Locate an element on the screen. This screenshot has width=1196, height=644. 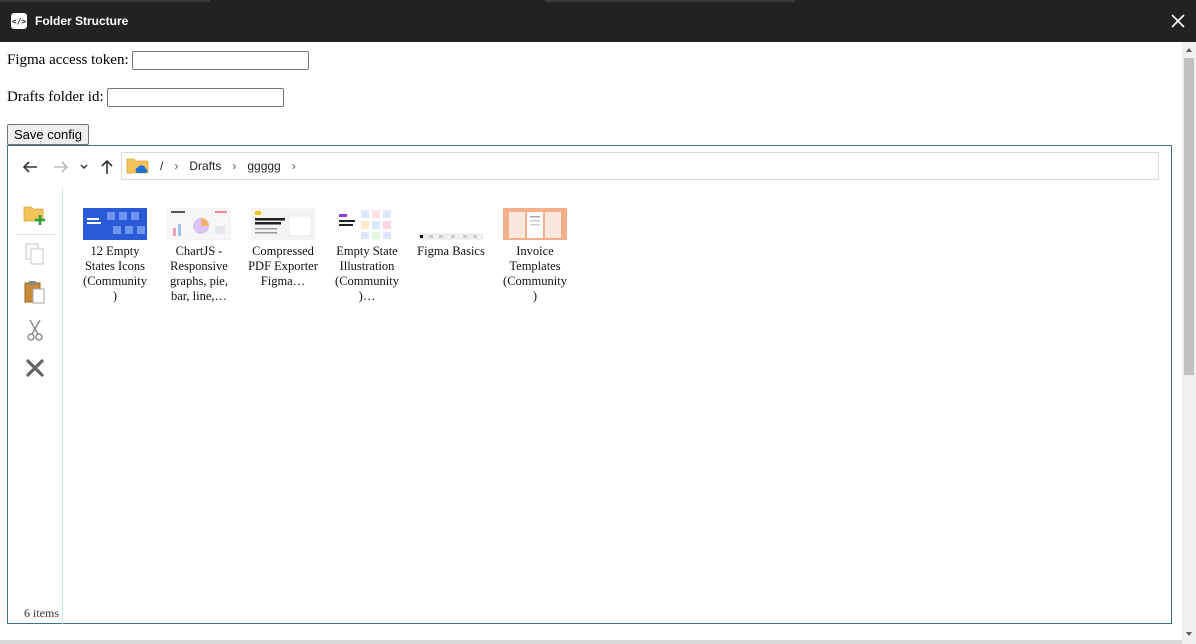
up-arrow-icon is located at coordinates (107, 167).